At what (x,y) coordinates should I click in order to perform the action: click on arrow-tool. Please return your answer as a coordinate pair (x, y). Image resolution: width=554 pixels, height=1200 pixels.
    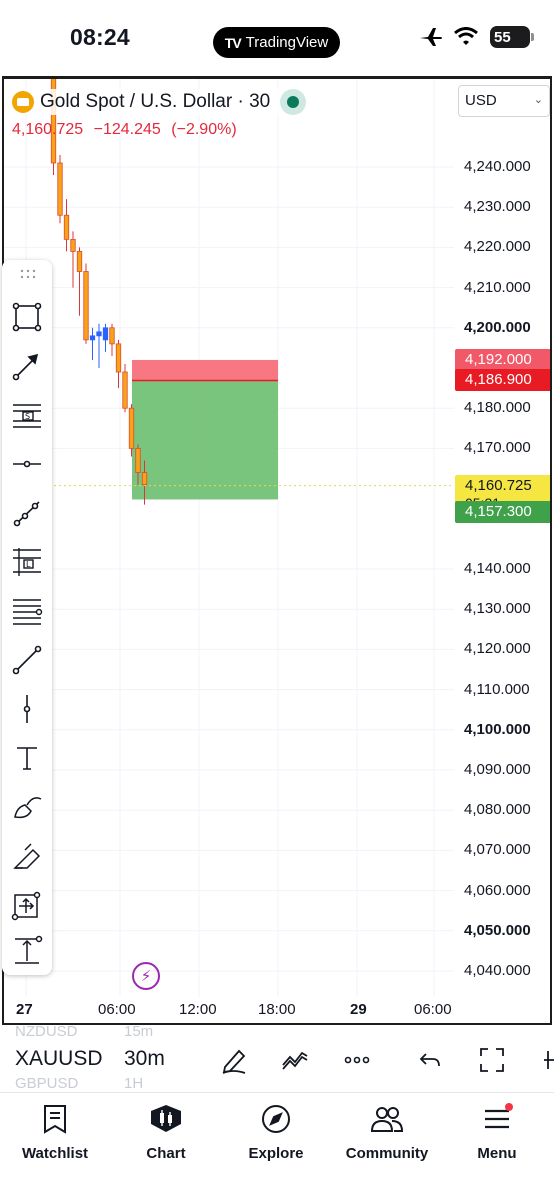
    Looking at the image, I should click on (27, 366).